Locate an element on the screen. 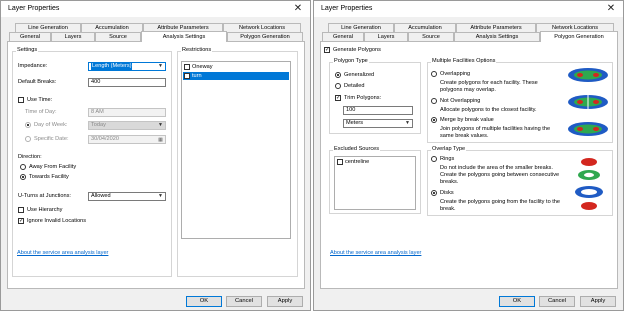  detailed-radio is located at coordinates (338, 86).